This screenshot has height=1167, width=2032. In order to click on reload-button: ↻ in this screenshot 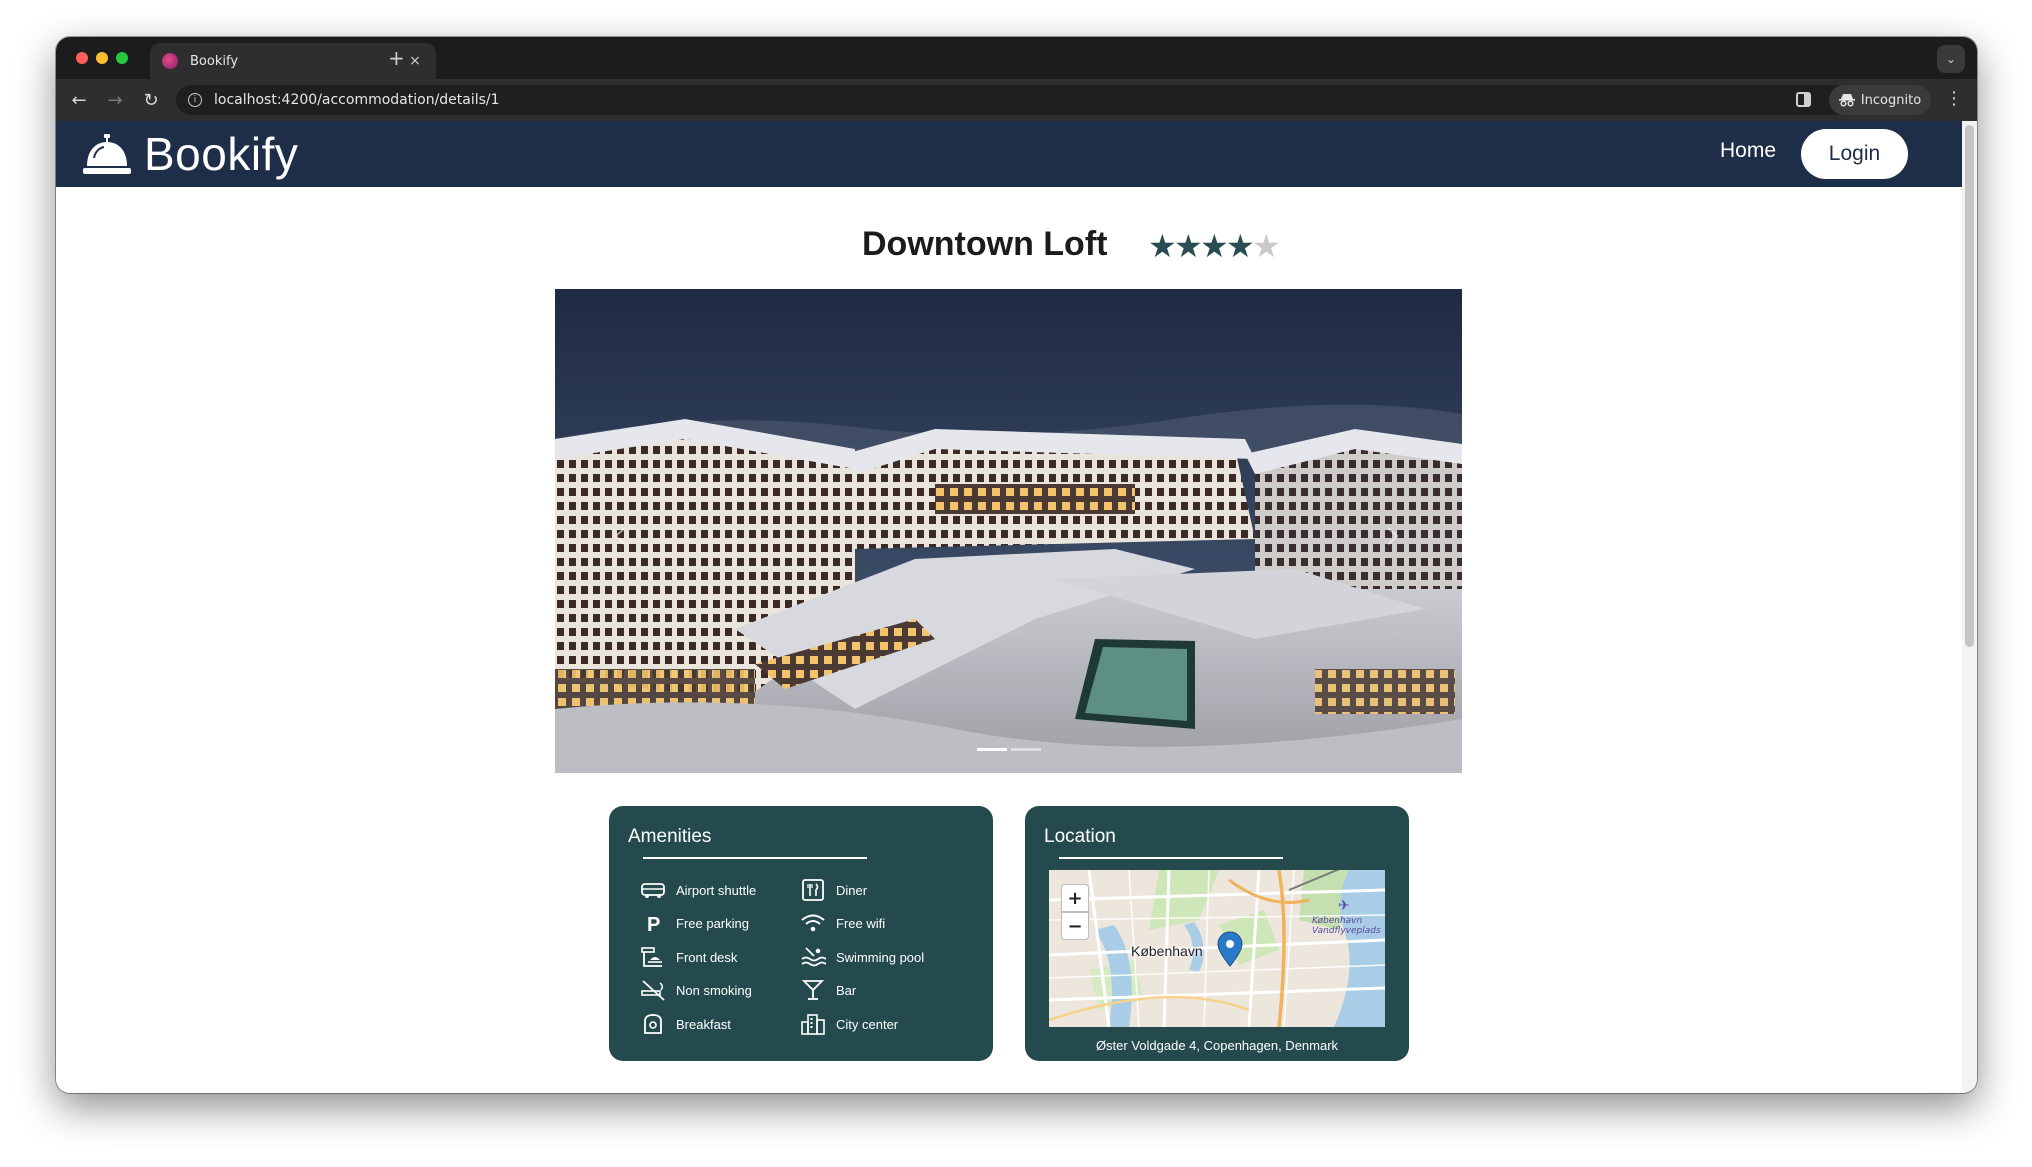, I will do `click(151, 100)`.